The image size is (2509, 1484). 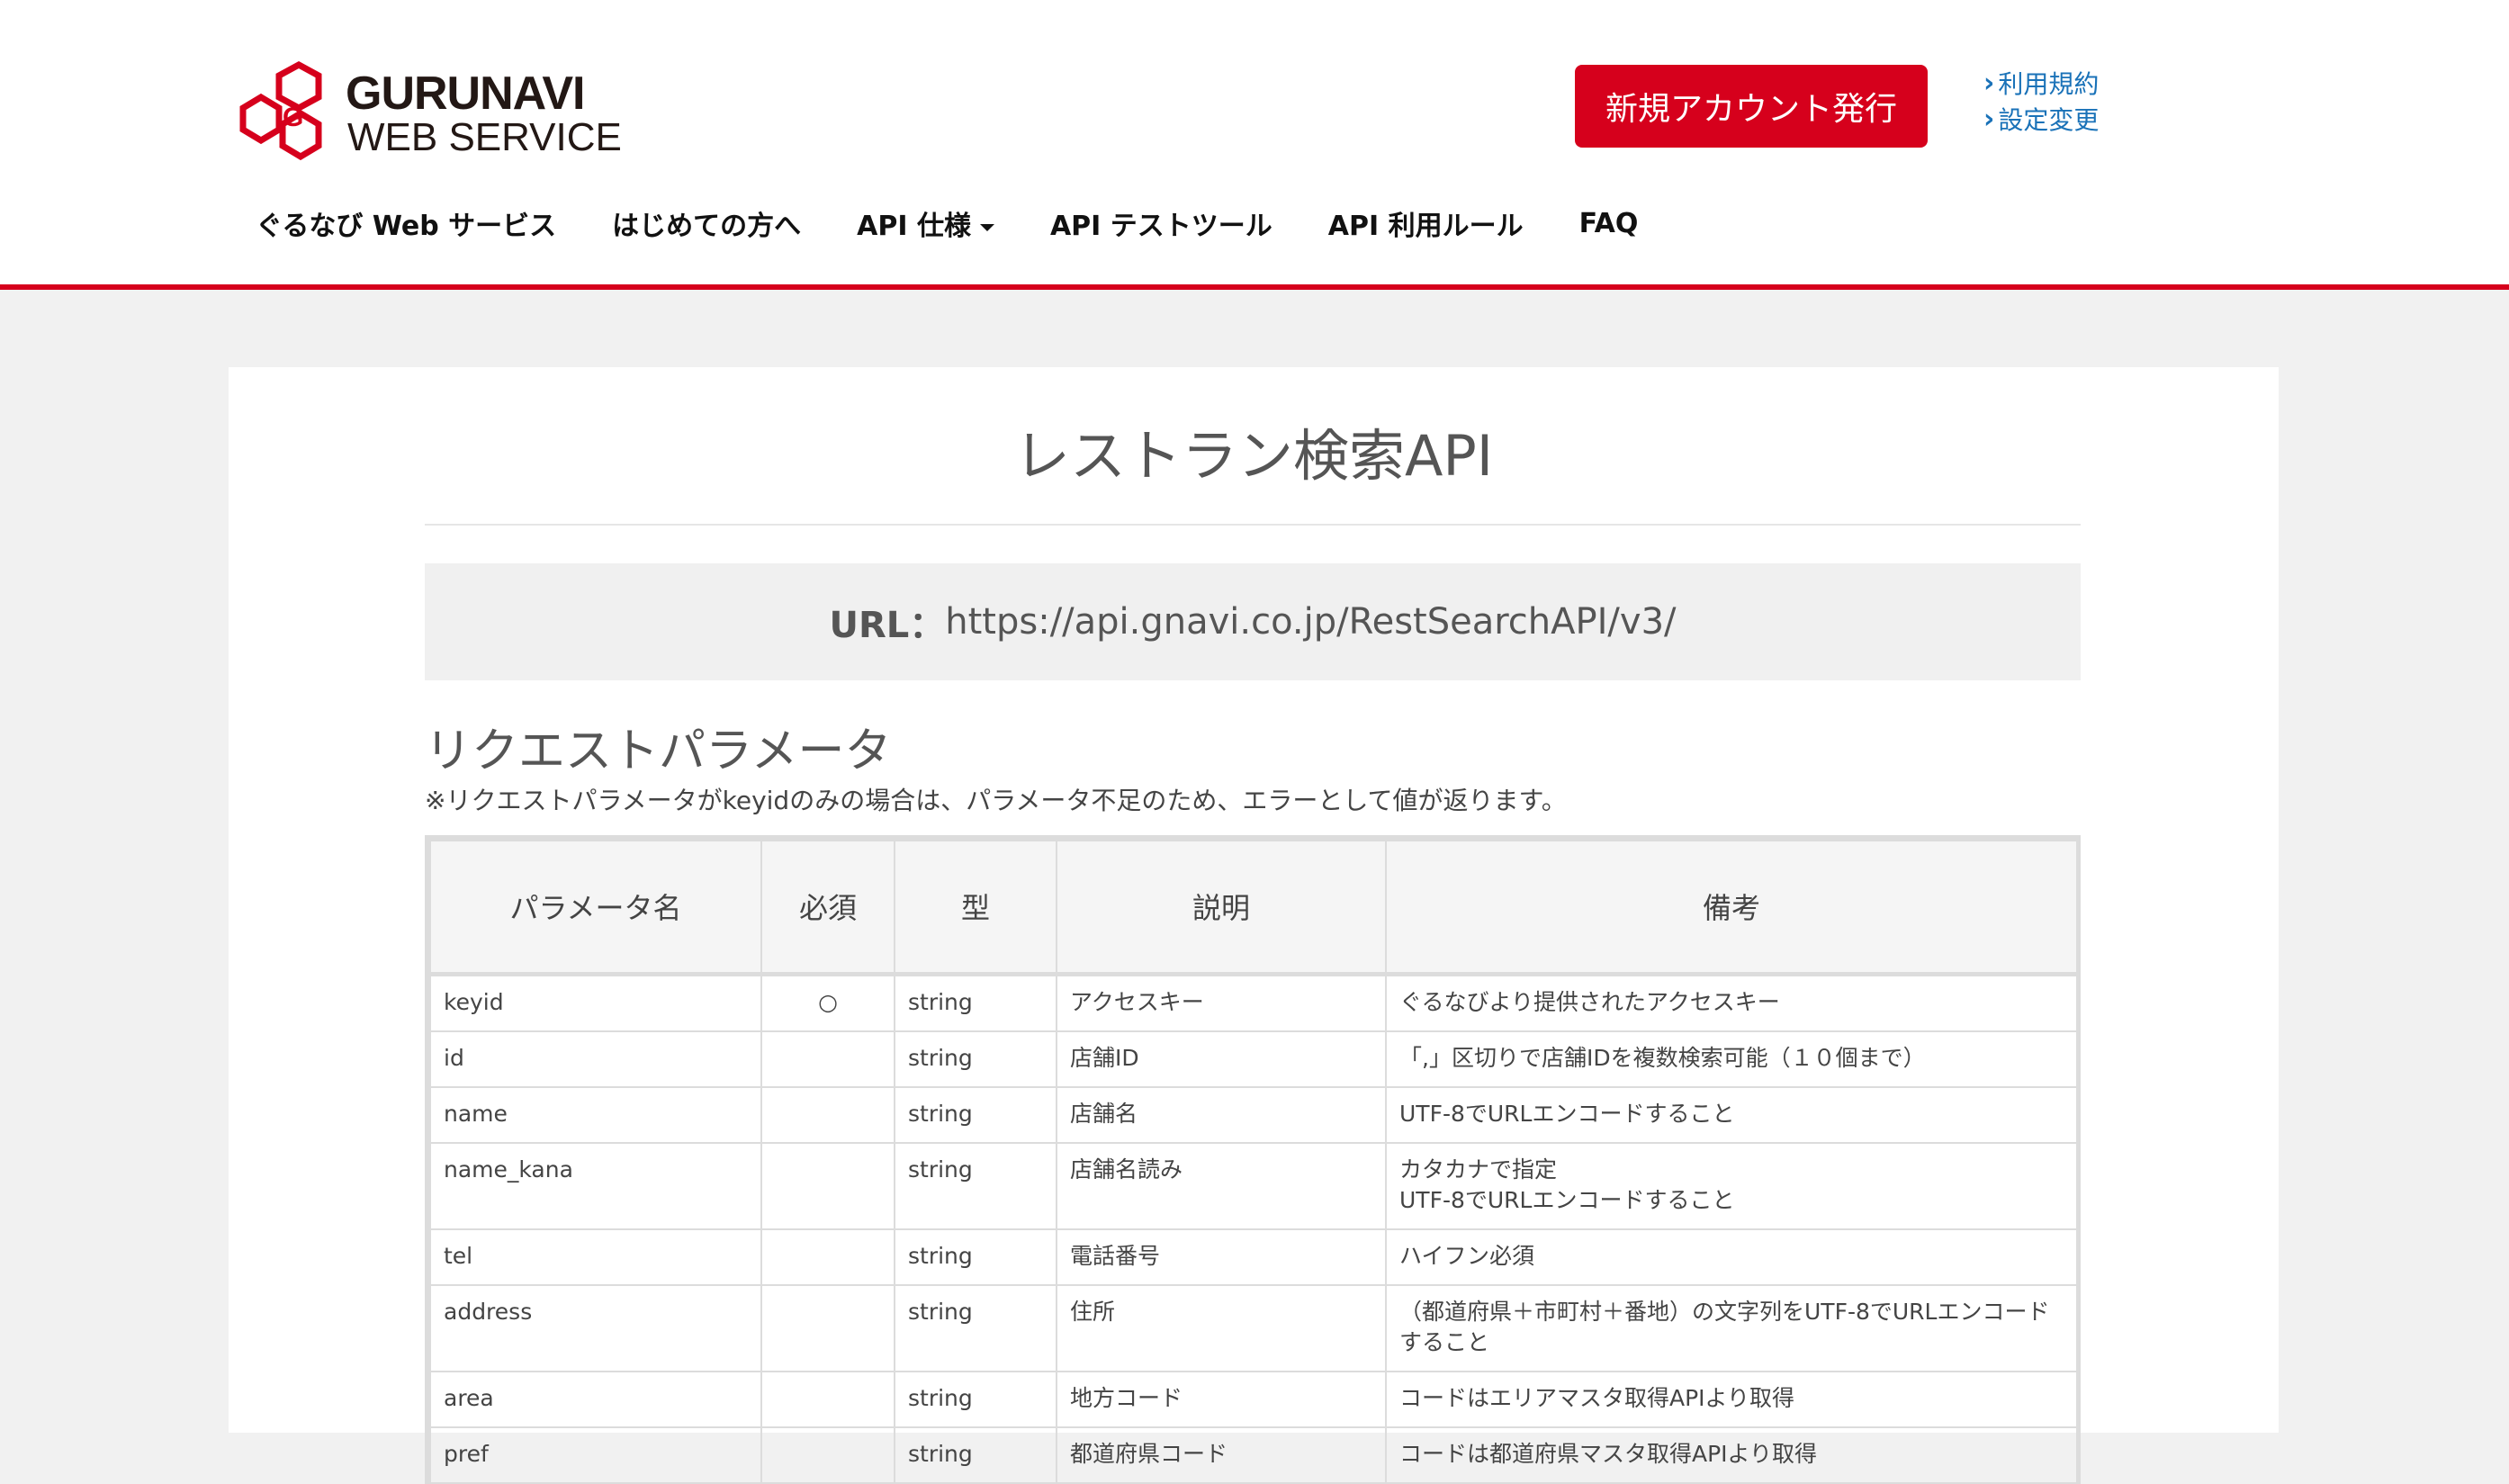 I want to click on nav-item-faq: FAQ, so click(x=1609, y=224).